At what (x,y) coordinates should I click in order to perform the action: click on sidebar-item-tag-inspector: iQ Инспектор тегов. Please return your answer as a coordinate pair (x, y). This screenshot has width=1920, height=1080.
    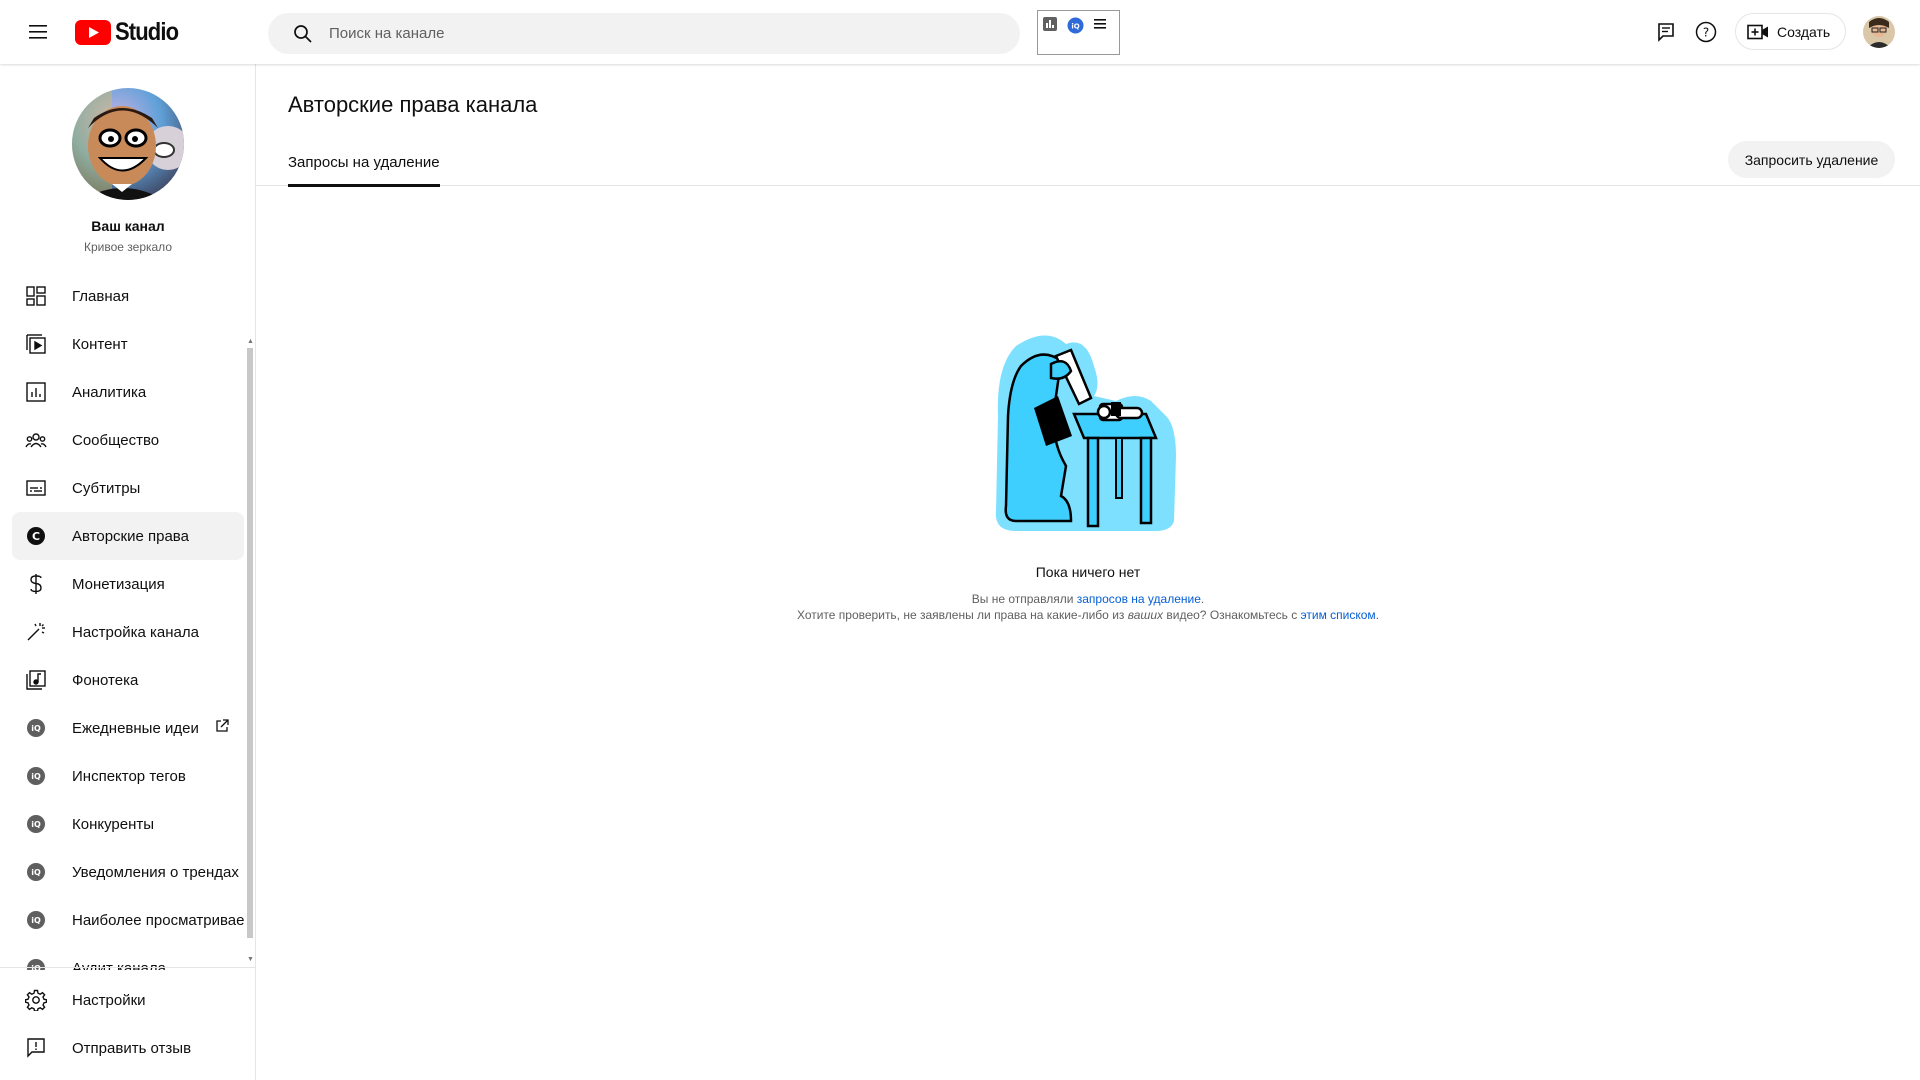
    Looking at the image, I should click on (128, 776).